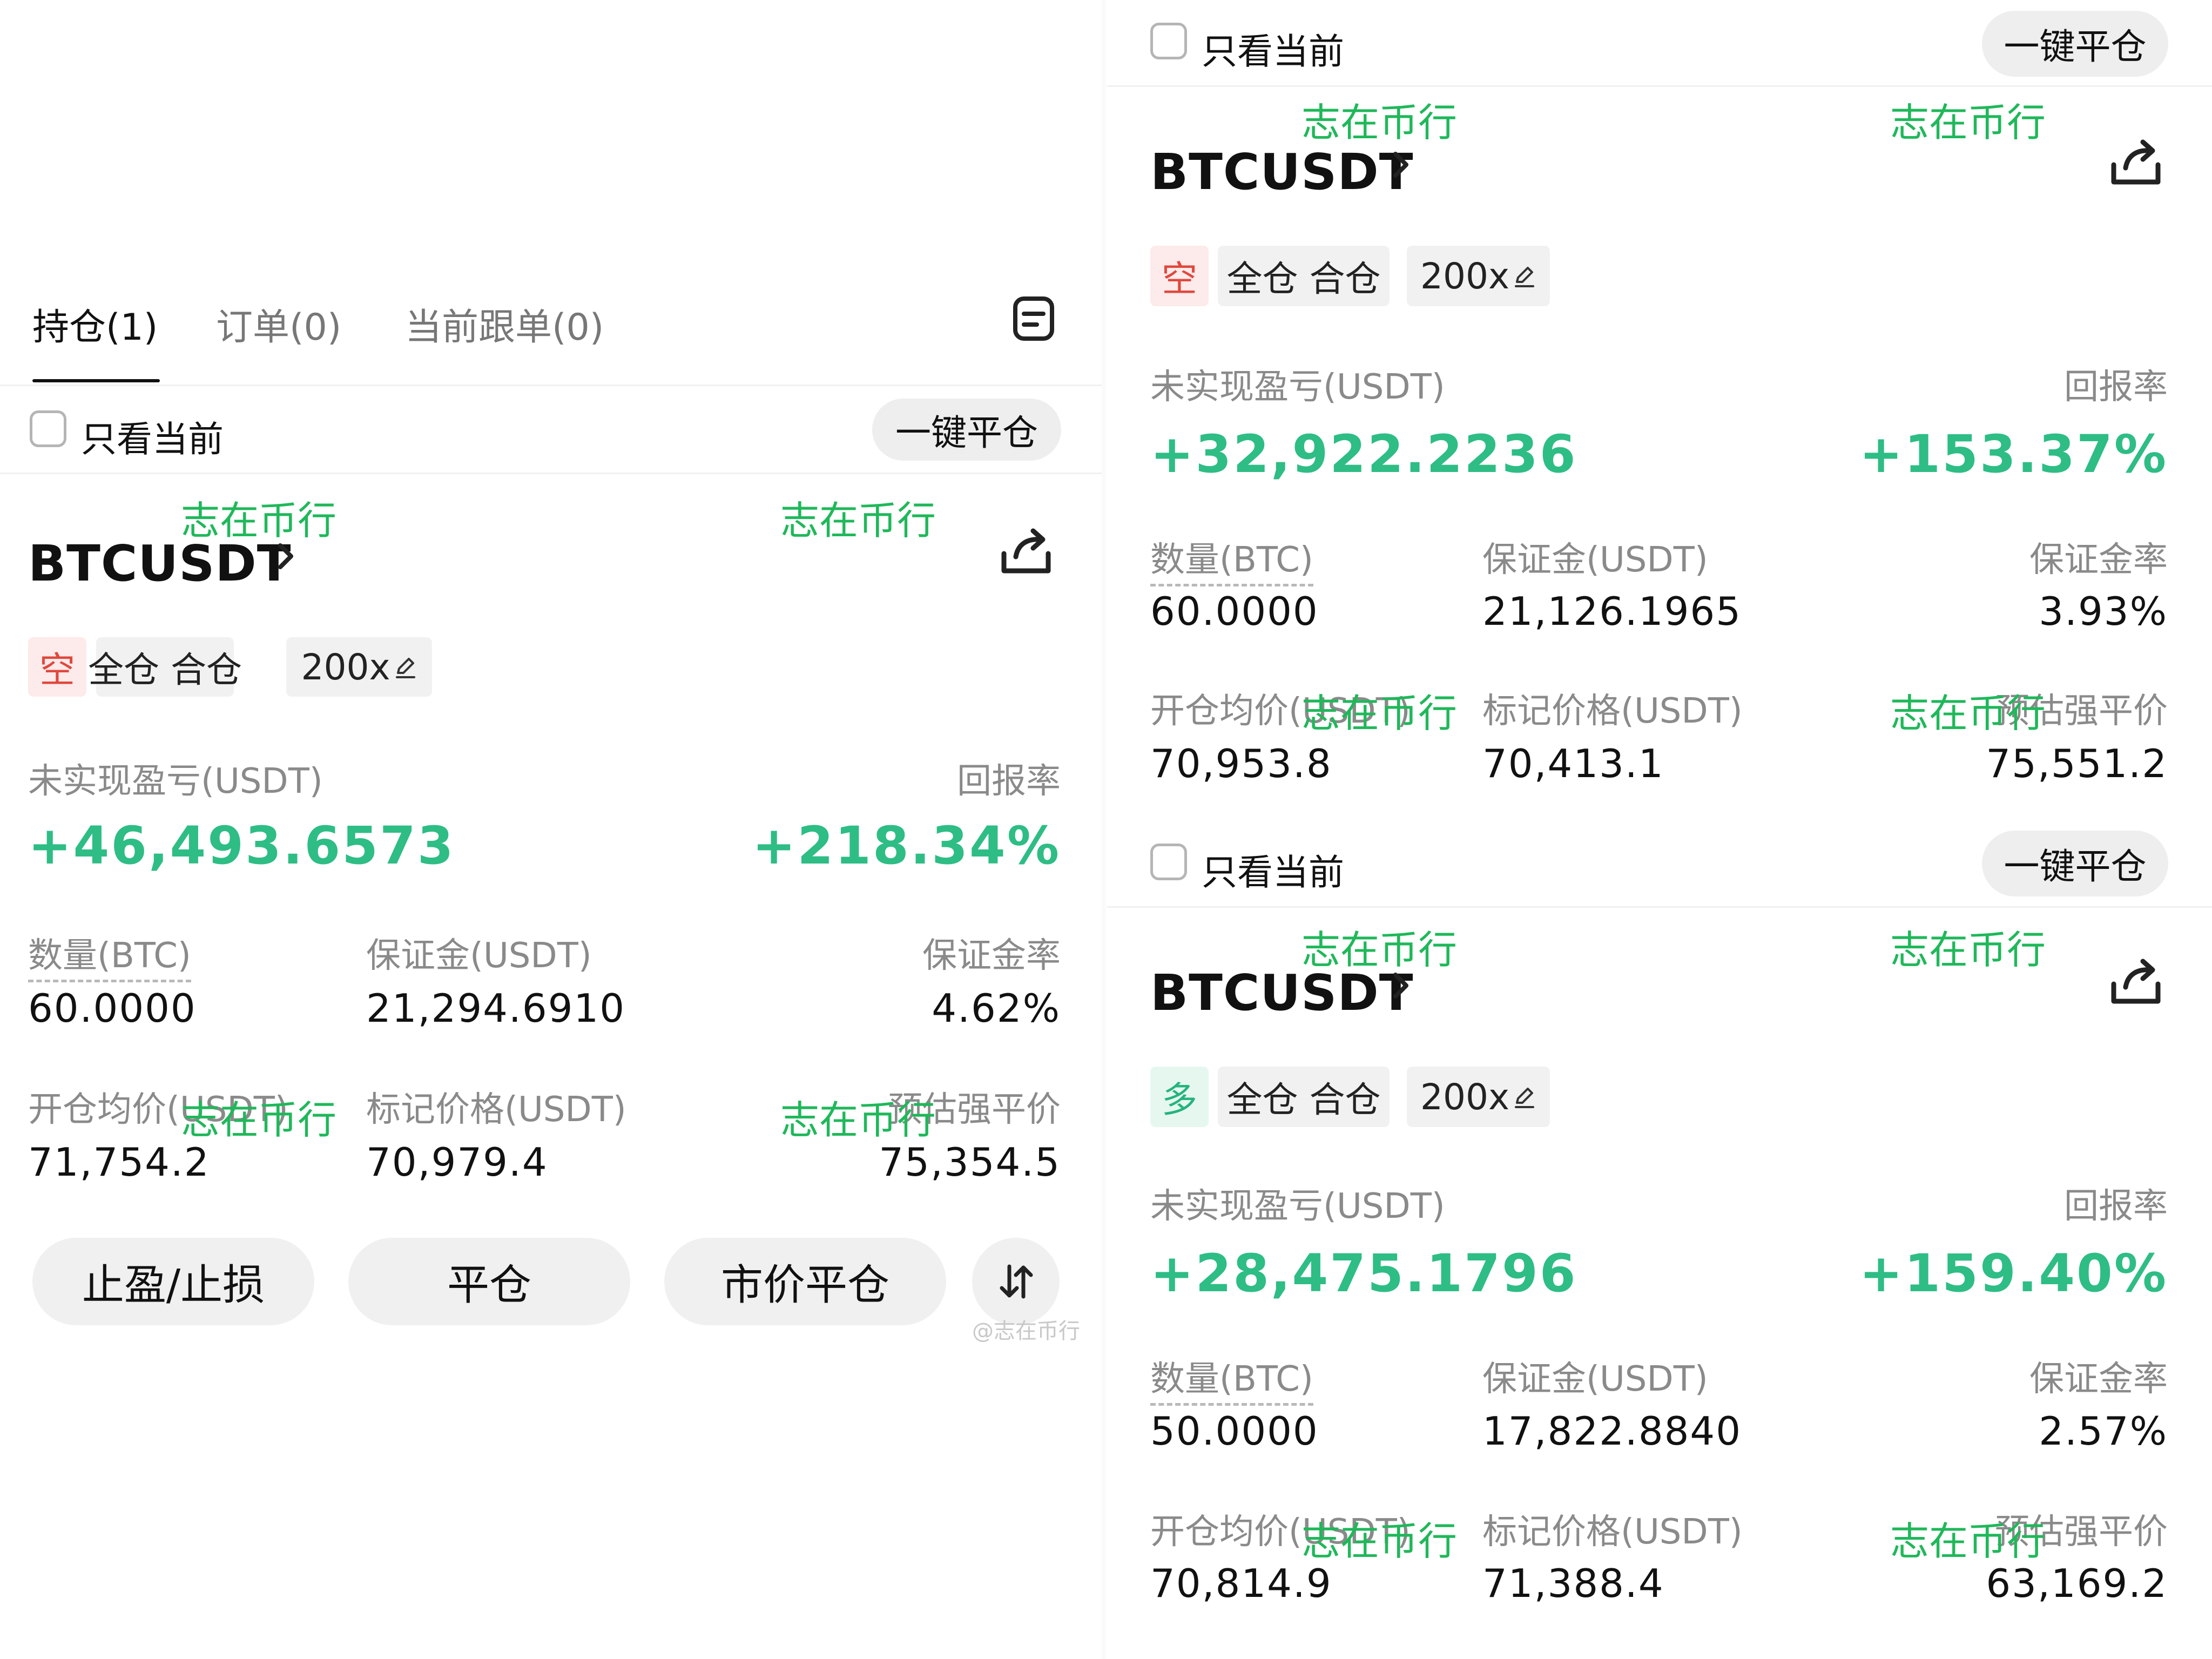 Image resolution: width=2212 pixels, height=1659 pixels. Describe the element at coordinates (173, 1281) in the screenshot. I see `tp-sl-button: 止盈/止损` at that location.